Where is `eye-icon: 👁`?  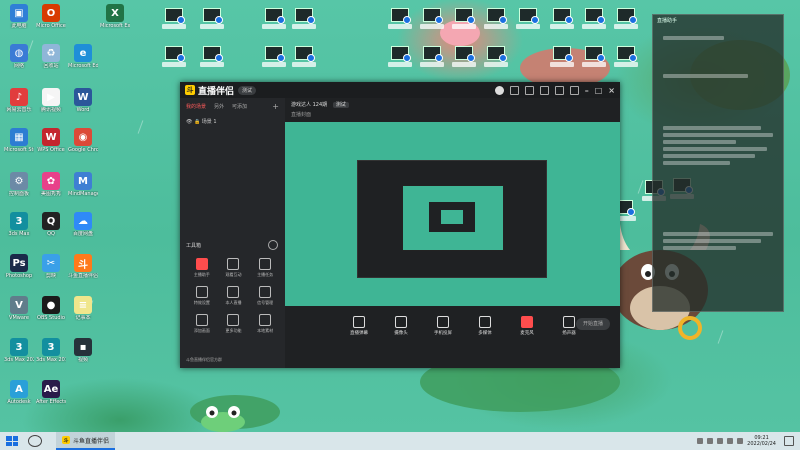
eye-icon: 👁 is located at coordinates (189, 122).